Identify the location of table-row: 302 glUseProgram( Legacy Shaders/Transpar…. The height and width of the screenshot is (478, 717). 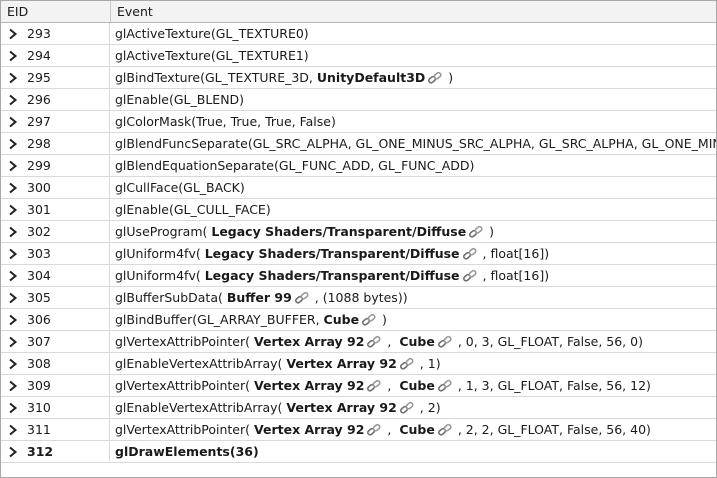
(358, 232).